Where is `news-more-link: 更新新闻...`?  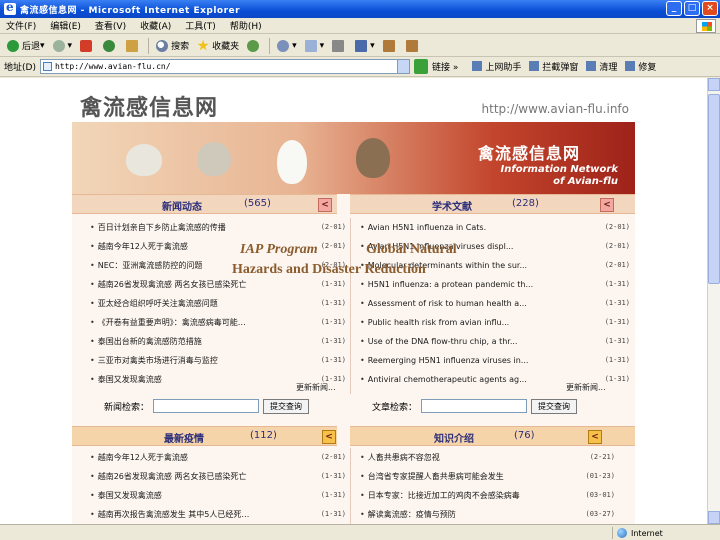
news-more-link: 更新新闻... is located at coordinates (316, 387).